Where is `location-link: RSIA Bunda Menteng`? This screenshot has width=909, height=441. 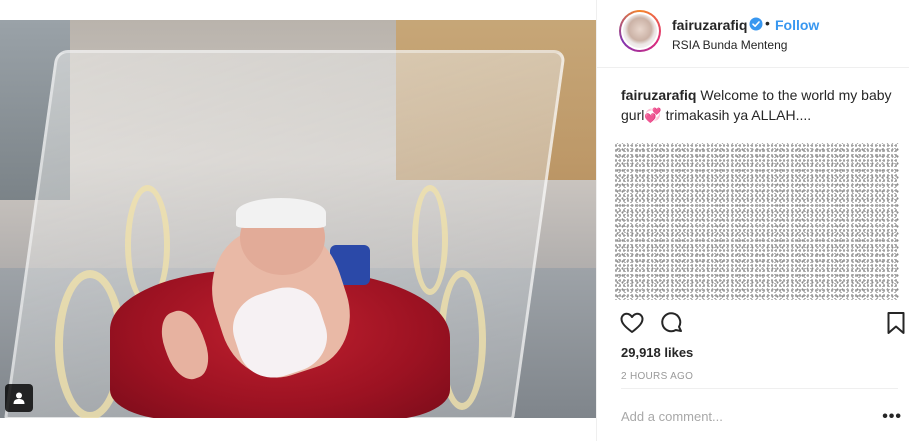
location-link: RSIA Bunda Menteng is located at coordinates (729, 45).